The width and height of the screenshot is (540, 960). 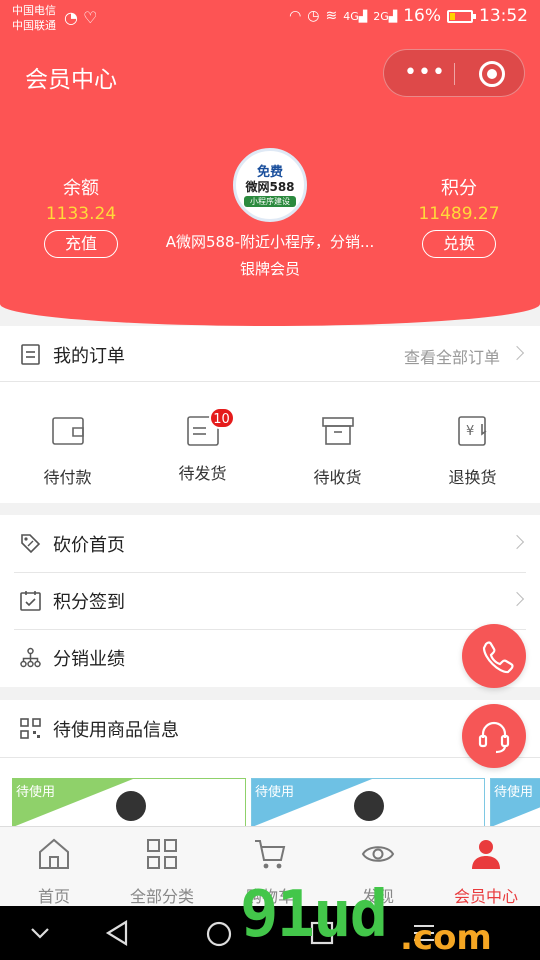 What do you see at coordinates (459, 244) in the screenshot?
I see `exchange-button: 兑换` at bounding box center [459, 244].